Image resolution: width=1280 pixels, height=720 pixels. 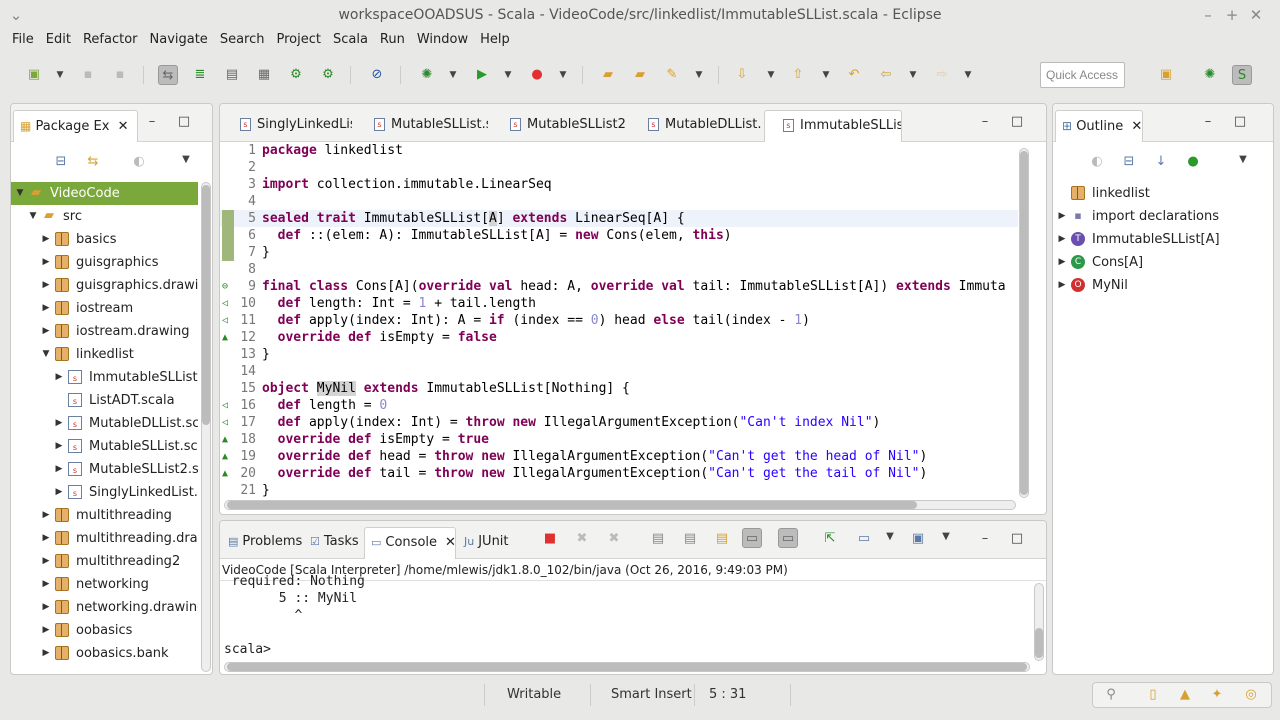 I want to click on remove-all-launches-icon: ✖, so click(x=614, y=538).